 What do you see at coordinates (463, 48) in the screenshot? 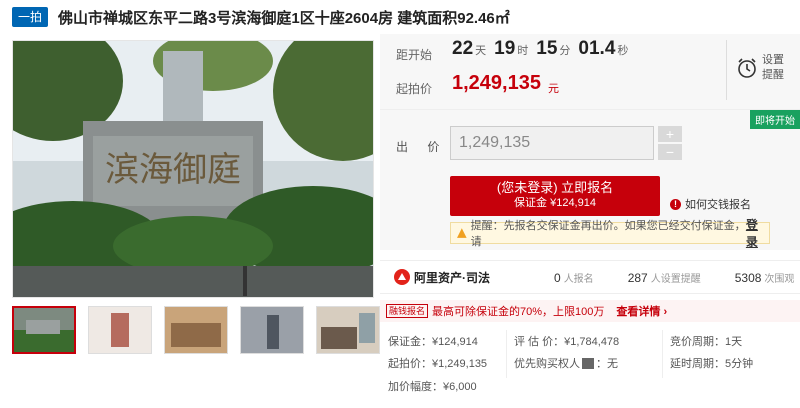
I see `countdown-days: 22` at bounding box center [463, 48].